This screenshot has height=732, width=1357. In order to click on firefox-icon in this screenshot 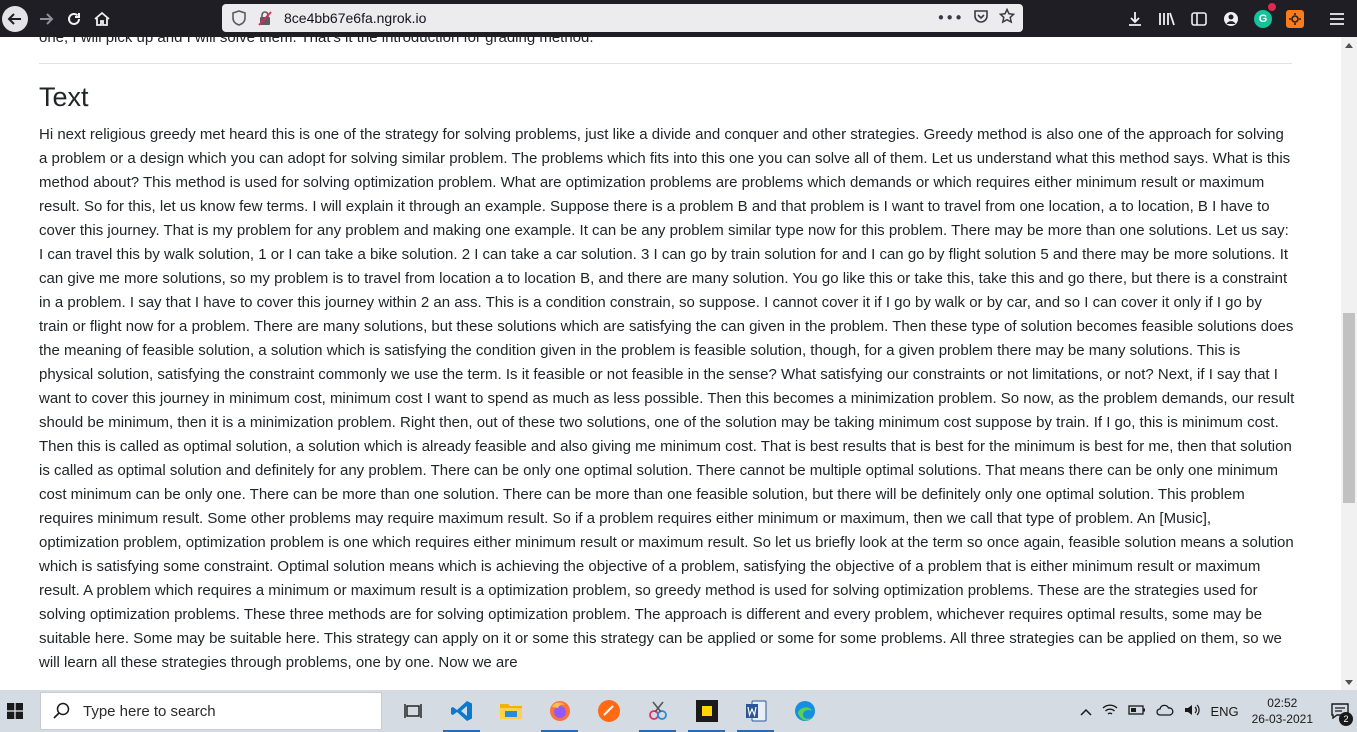, I will do `click(559, 711)`.